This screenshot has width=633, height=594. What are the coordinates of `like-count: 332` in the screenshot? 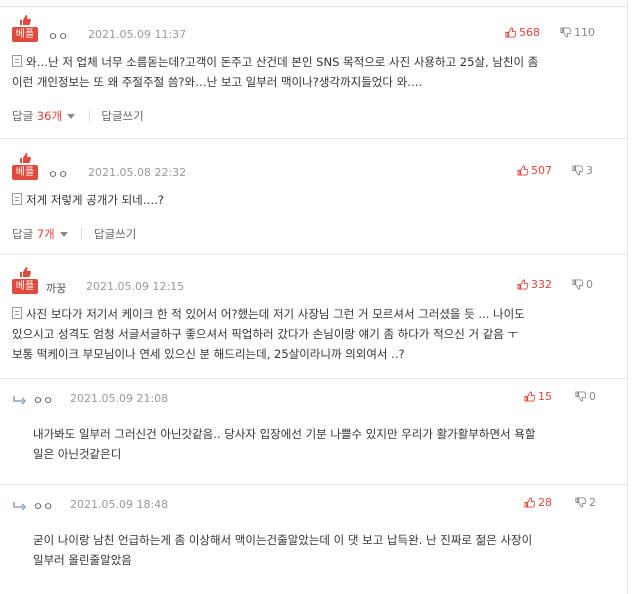 It's located at (541, 284).